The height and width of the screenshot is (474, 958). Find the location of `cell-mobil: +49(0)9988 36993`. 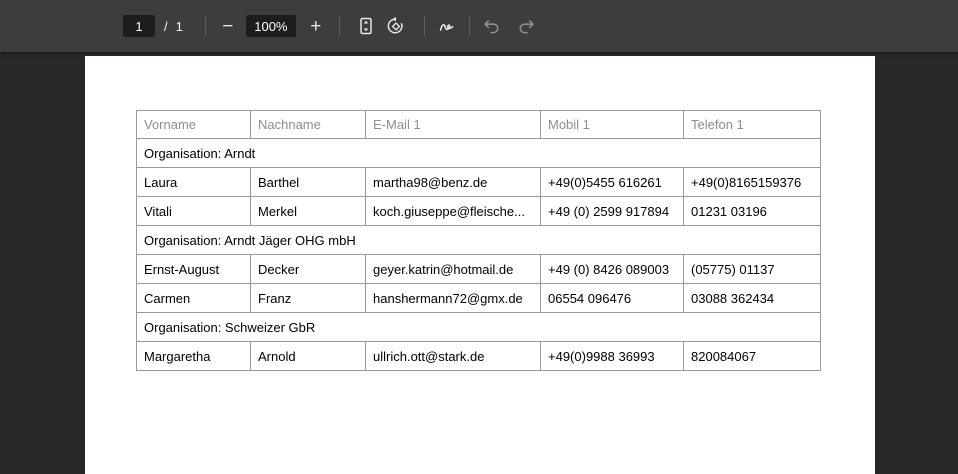

cell-mobil: +49(0)9988 36993 is located at coordinates (612, 356).